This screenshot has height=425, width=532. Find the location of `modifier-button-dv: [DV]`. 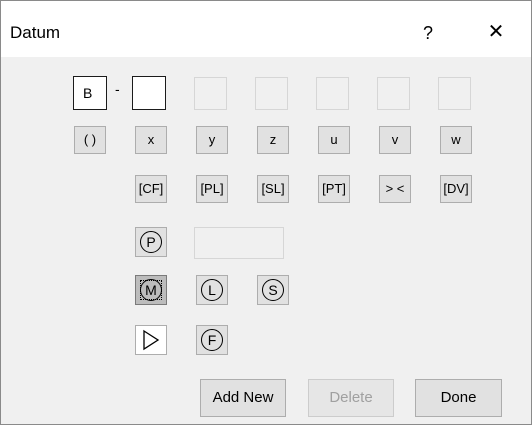

modifier-button-dv: [DV] is located at coordinates (456, 189).